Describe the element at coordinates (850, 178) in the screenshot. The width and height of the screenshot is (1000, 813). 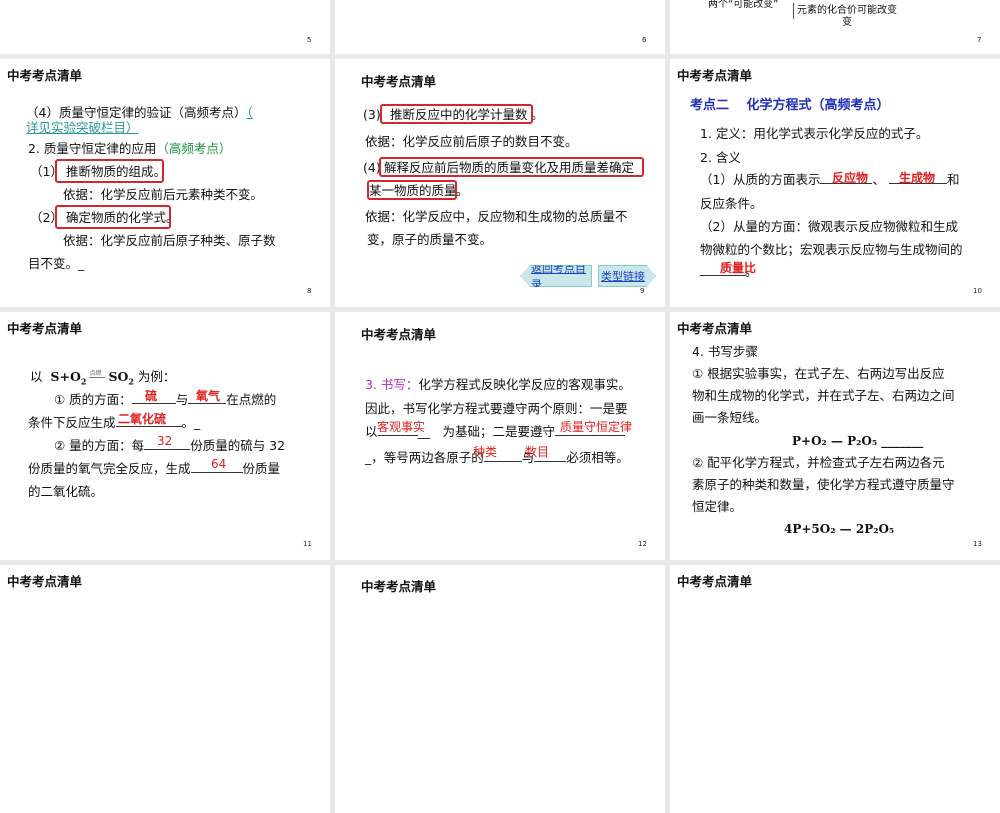
I see `answer-text: 反应物` at that location.